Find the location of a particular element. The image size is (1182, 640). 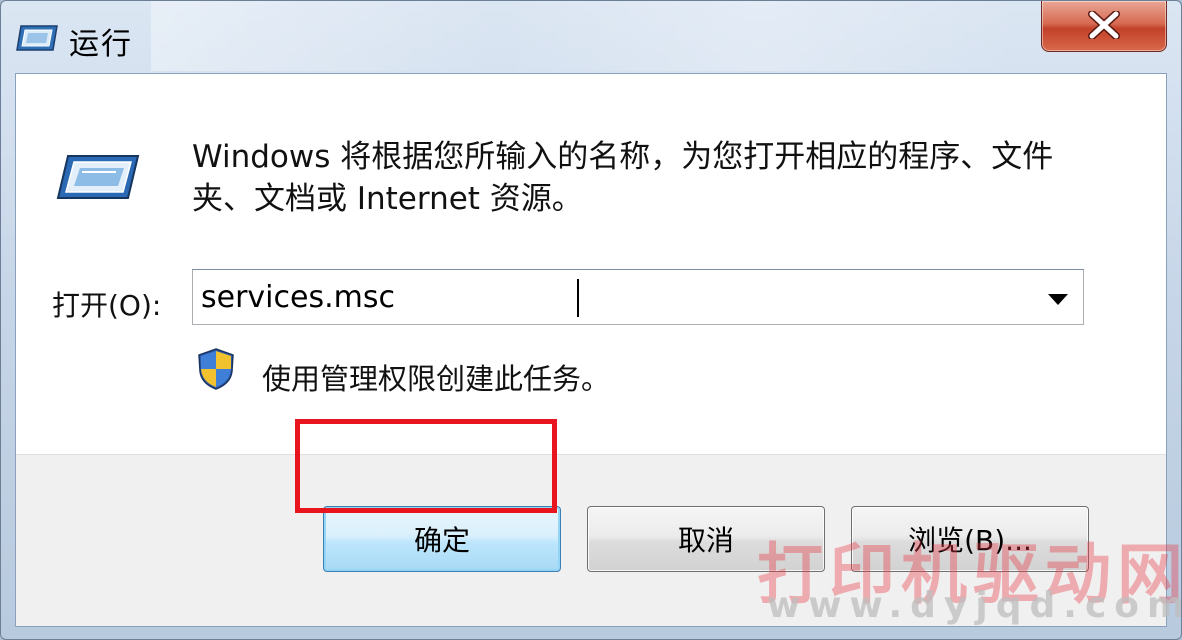

cancel-button: 取消 is located at coordinates (706, 539).